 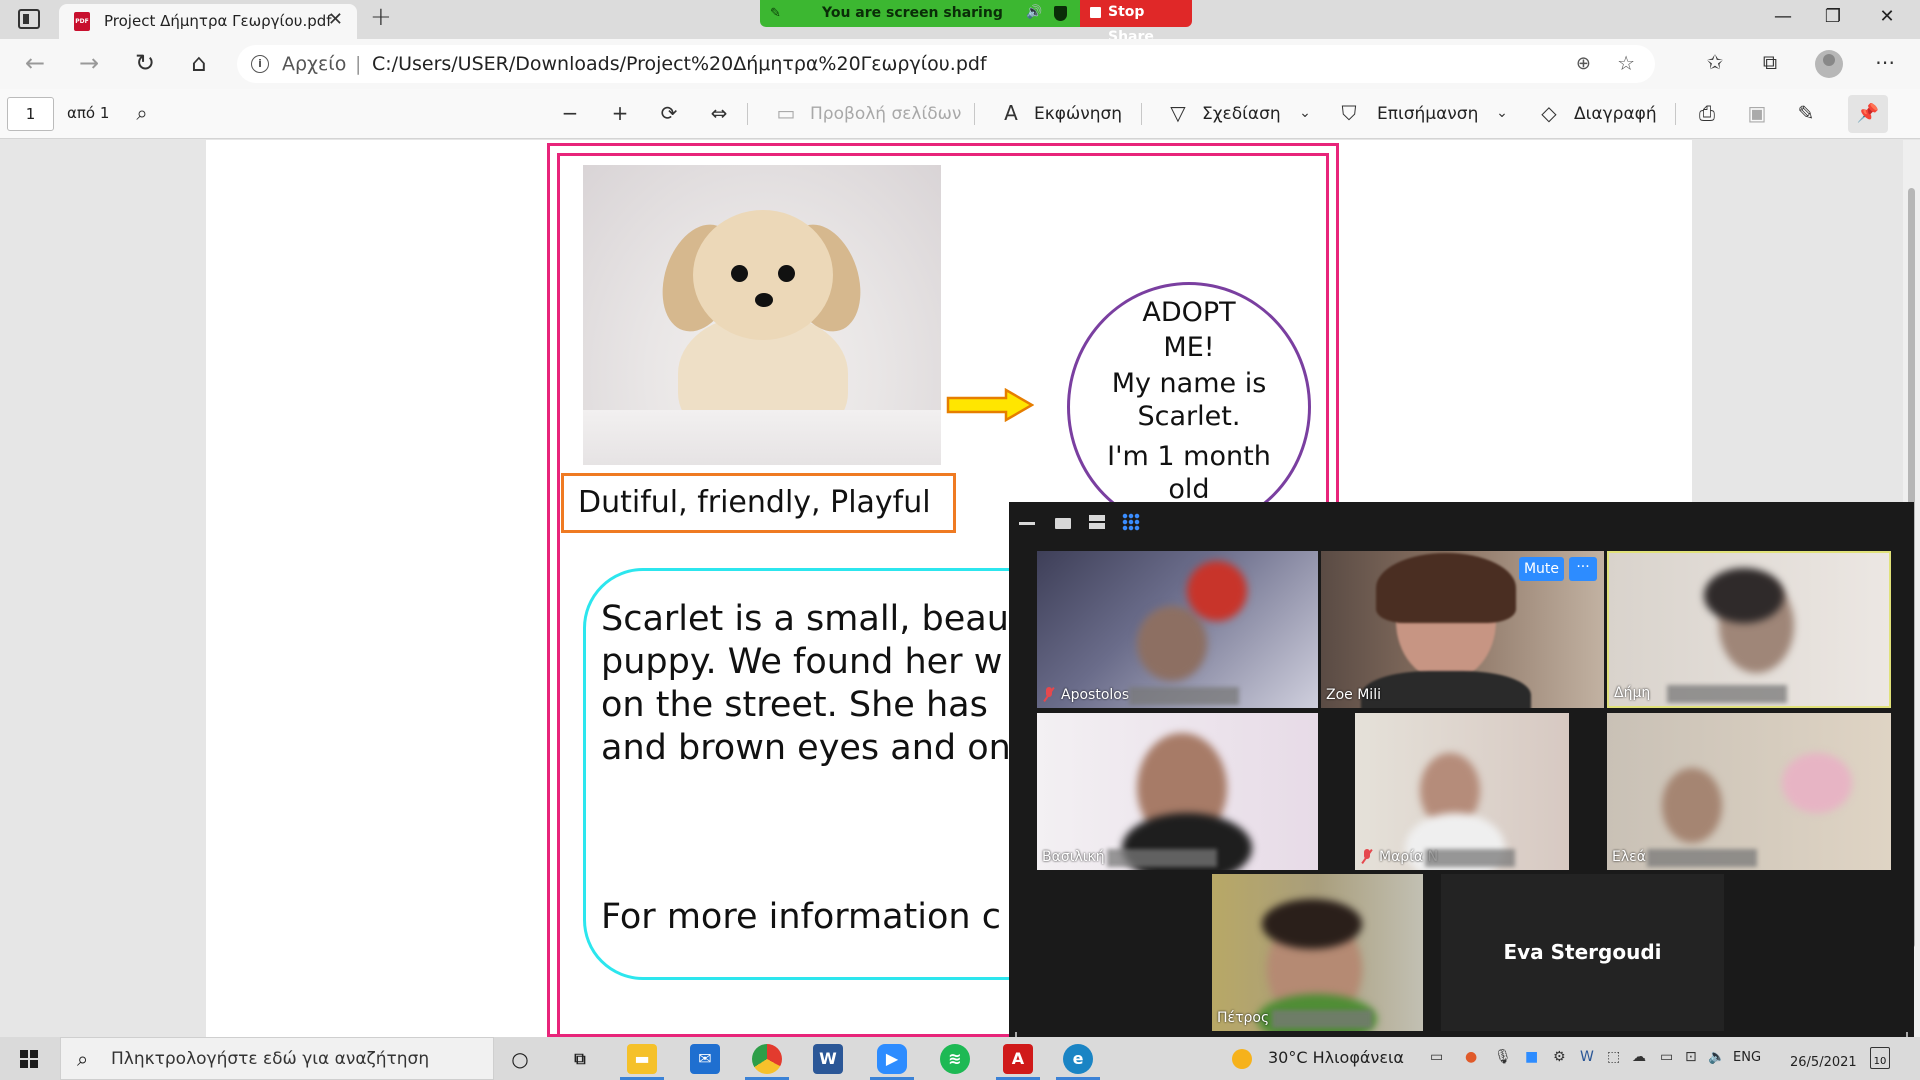 What do you see at coordinates (1747, 1057) in the screenshot?
I see `input-language: ENG` at bounding box center [1747, 1057].